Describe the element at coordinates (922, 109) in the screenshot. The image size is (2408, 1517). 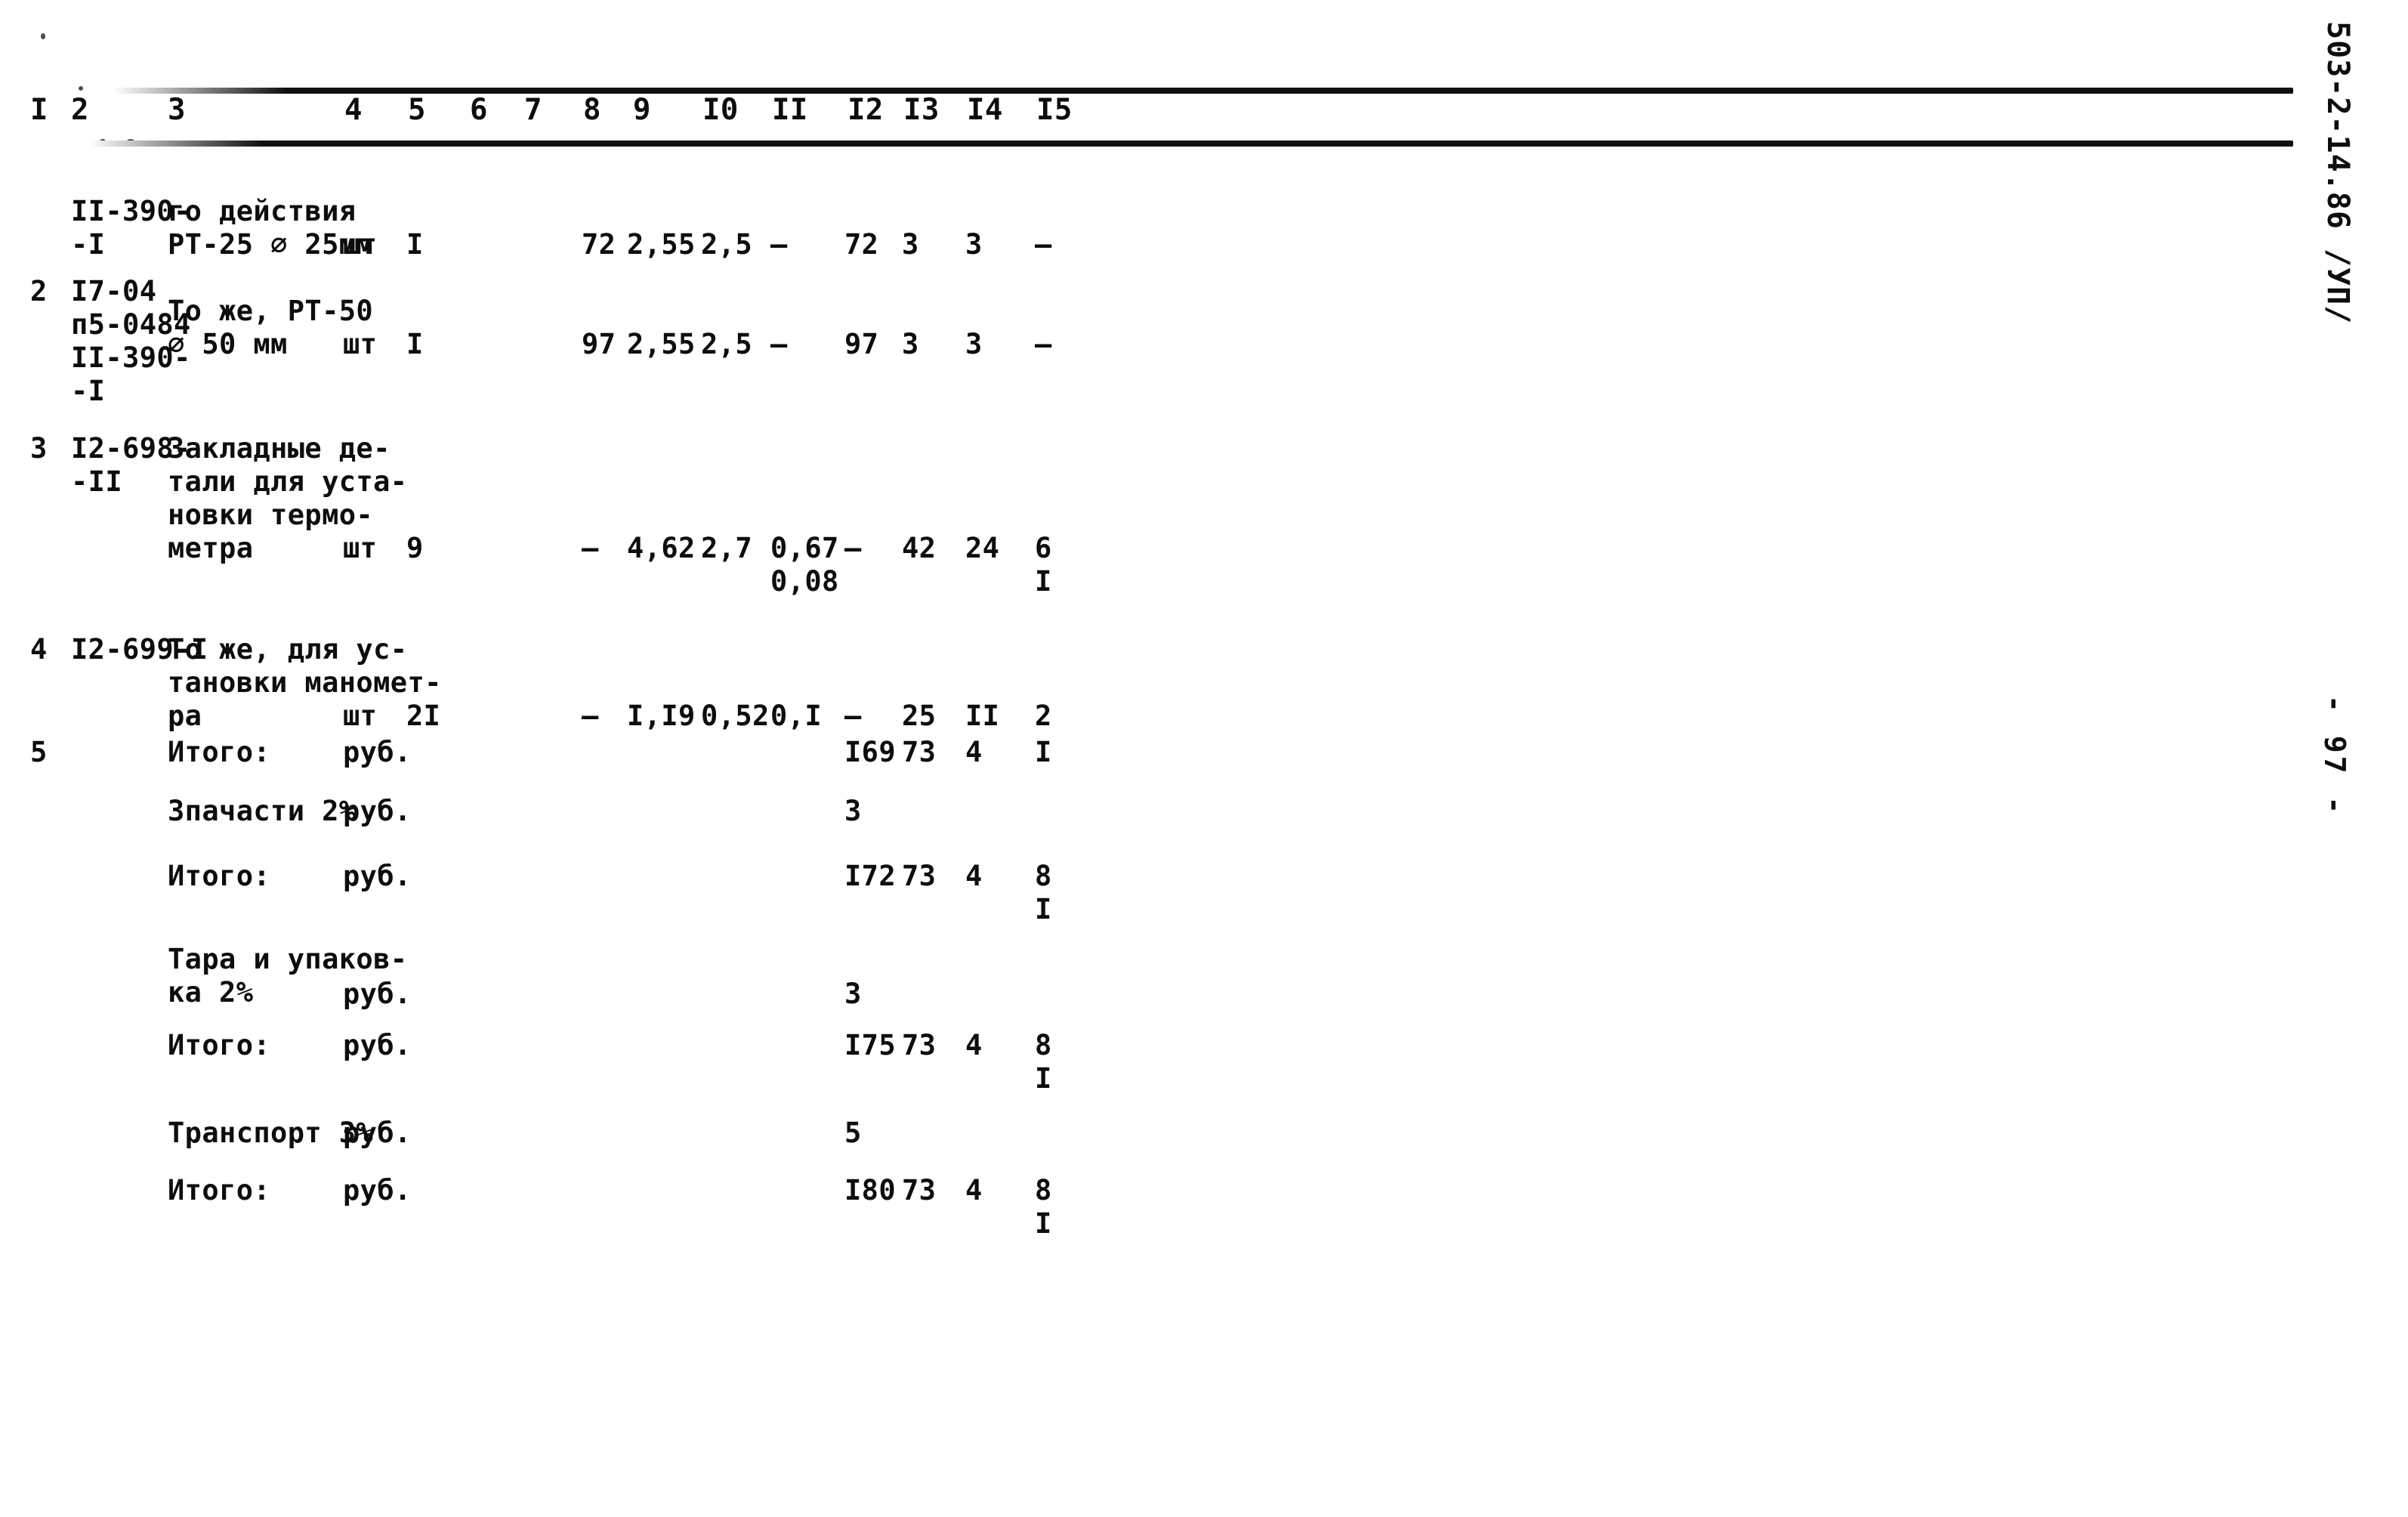
I see `column-header-13: I3` at that location.